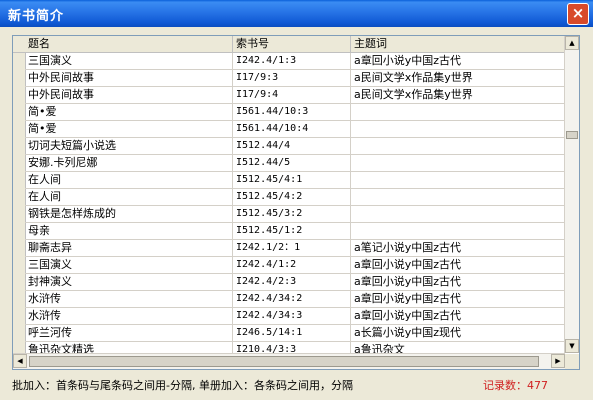 Image resolution: width=593 pixels, height=400 pixels. I want to click on record-count: 记录数：477, so click(515, 385).